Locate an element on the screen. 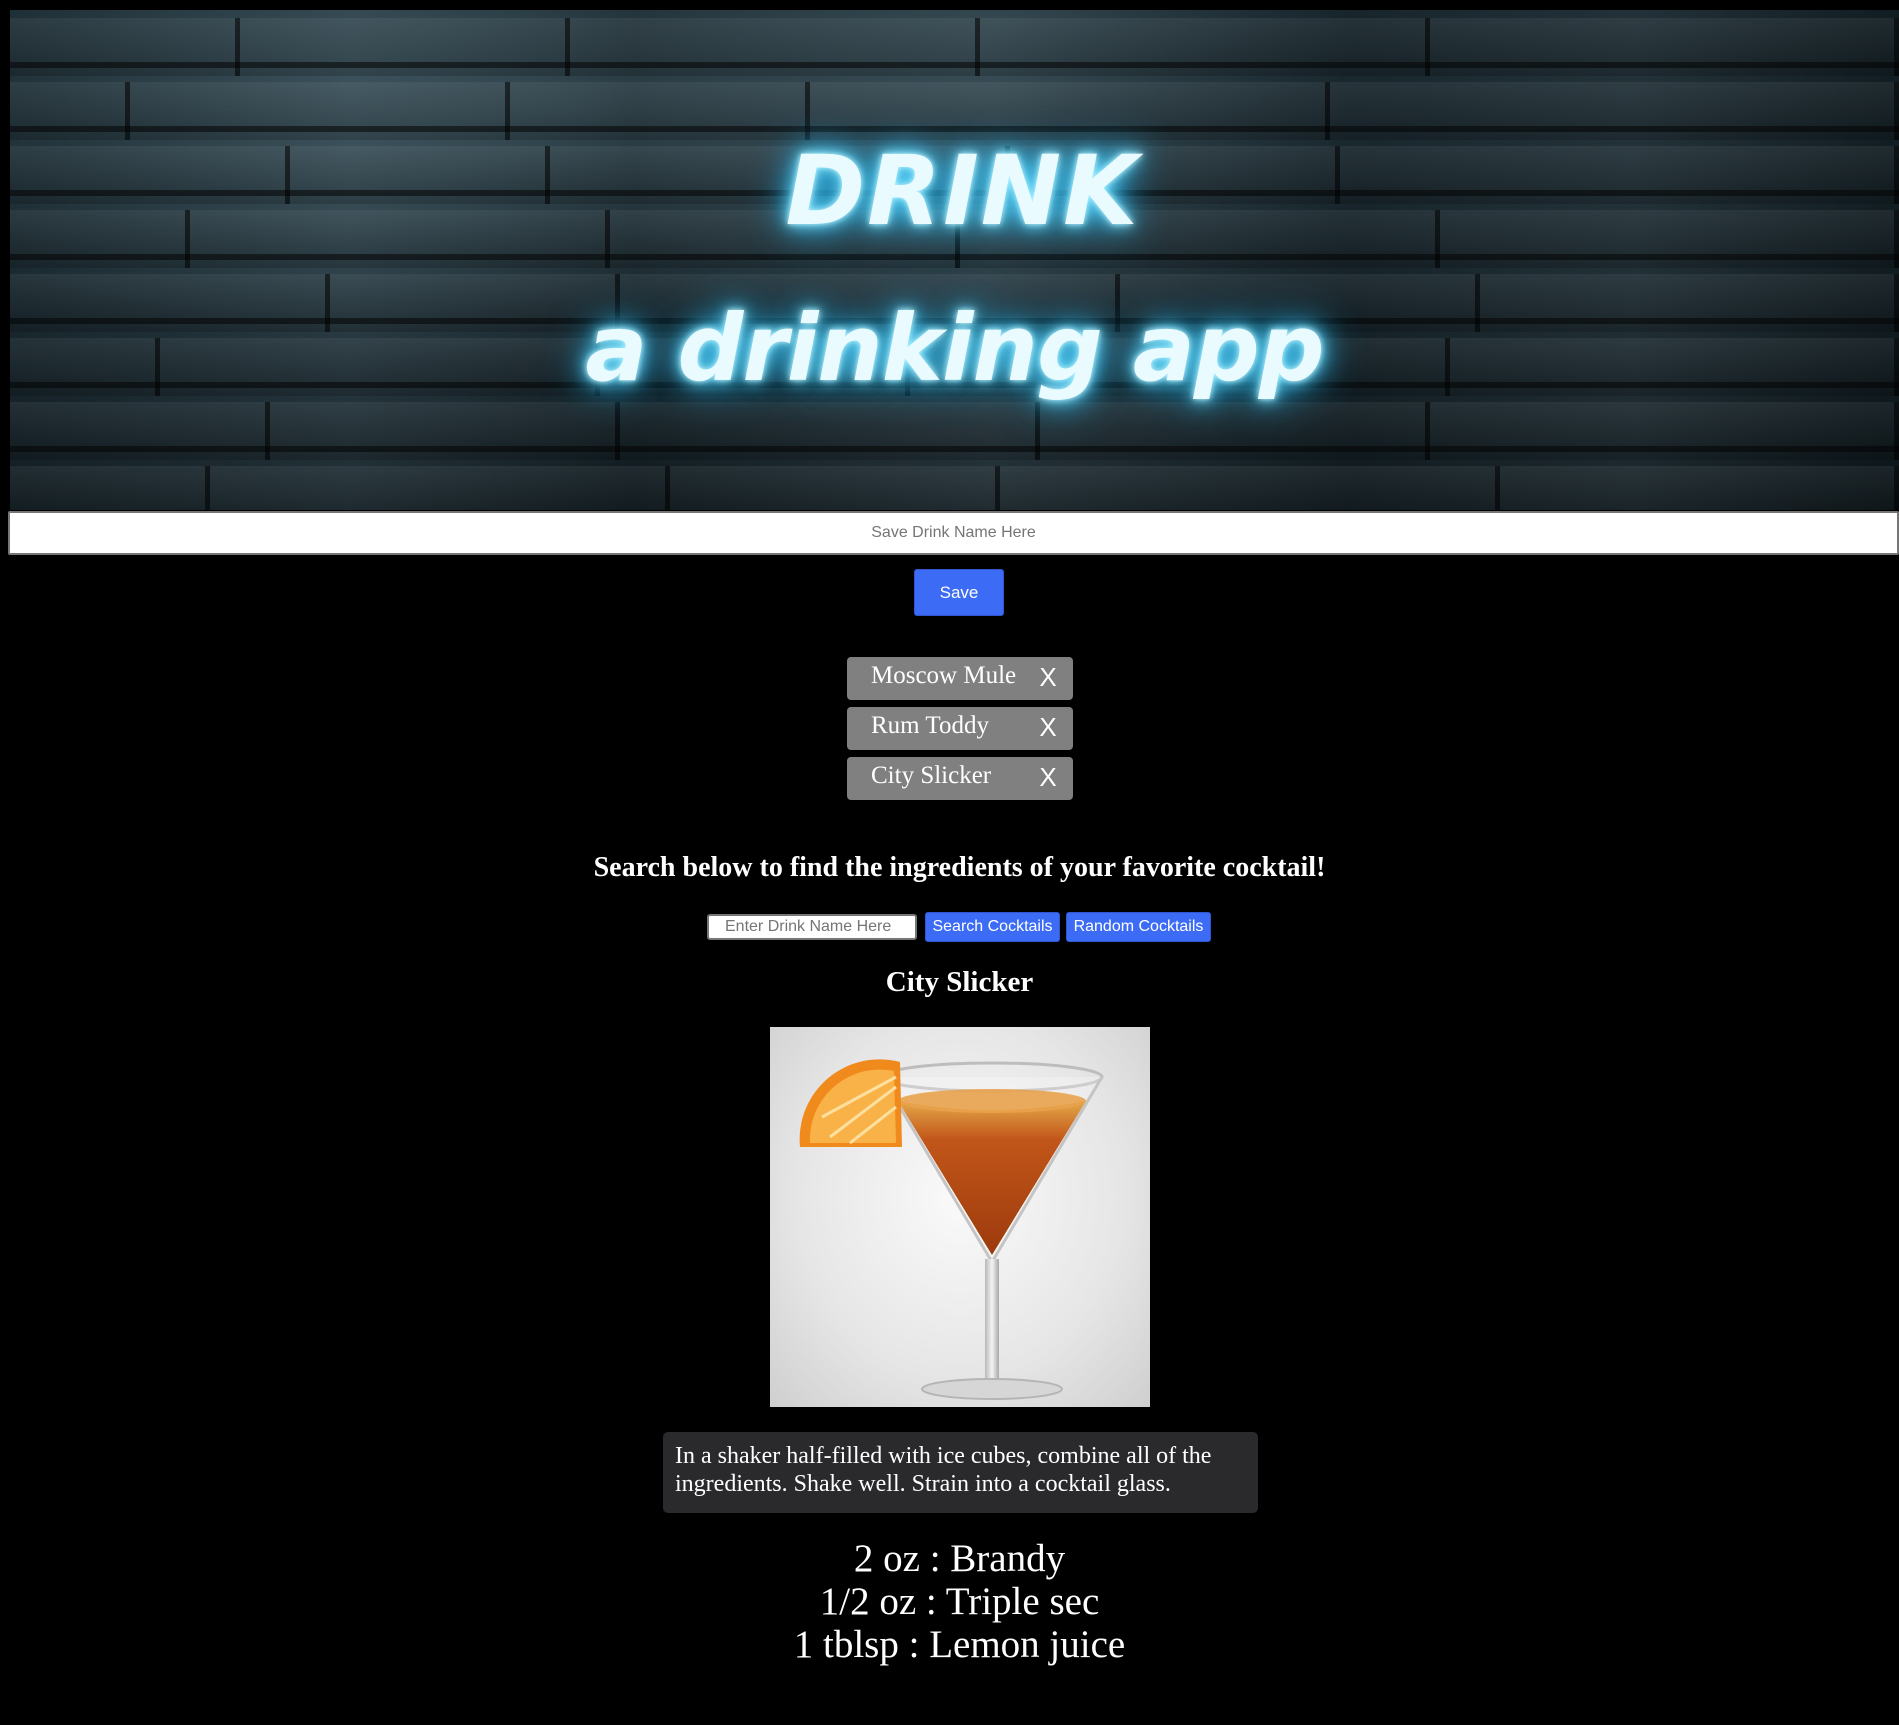 This screenshot has width=1899, height=1725. cocktail-image is located at coordinates (960, 1217).